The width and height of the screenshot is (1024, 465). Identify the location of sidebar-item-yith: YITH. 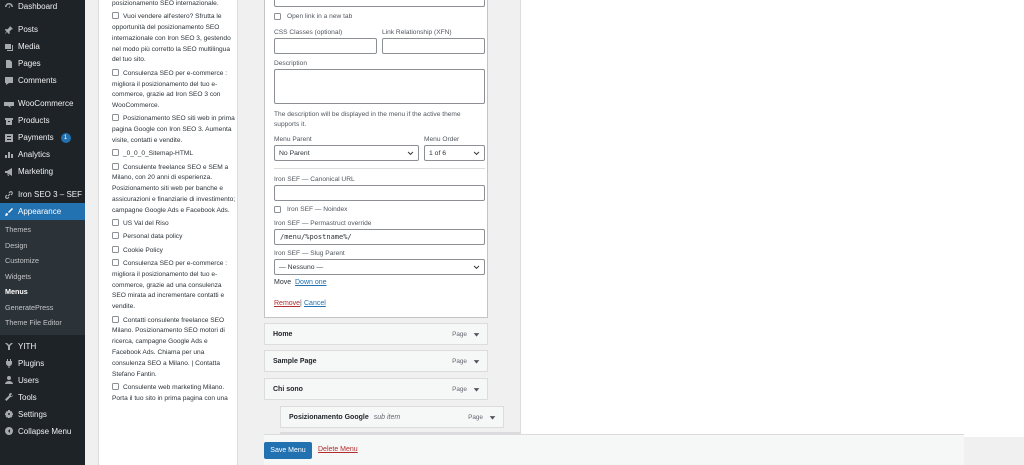
(42, 346).